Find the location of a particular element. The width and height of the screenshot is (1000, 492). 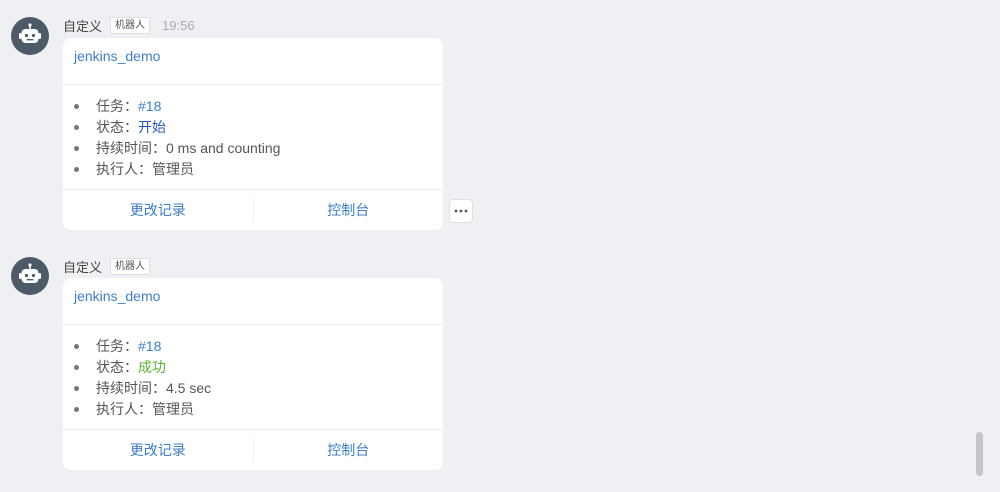

duration-value: 0 ms and counting is located at coordinates (223, 148).